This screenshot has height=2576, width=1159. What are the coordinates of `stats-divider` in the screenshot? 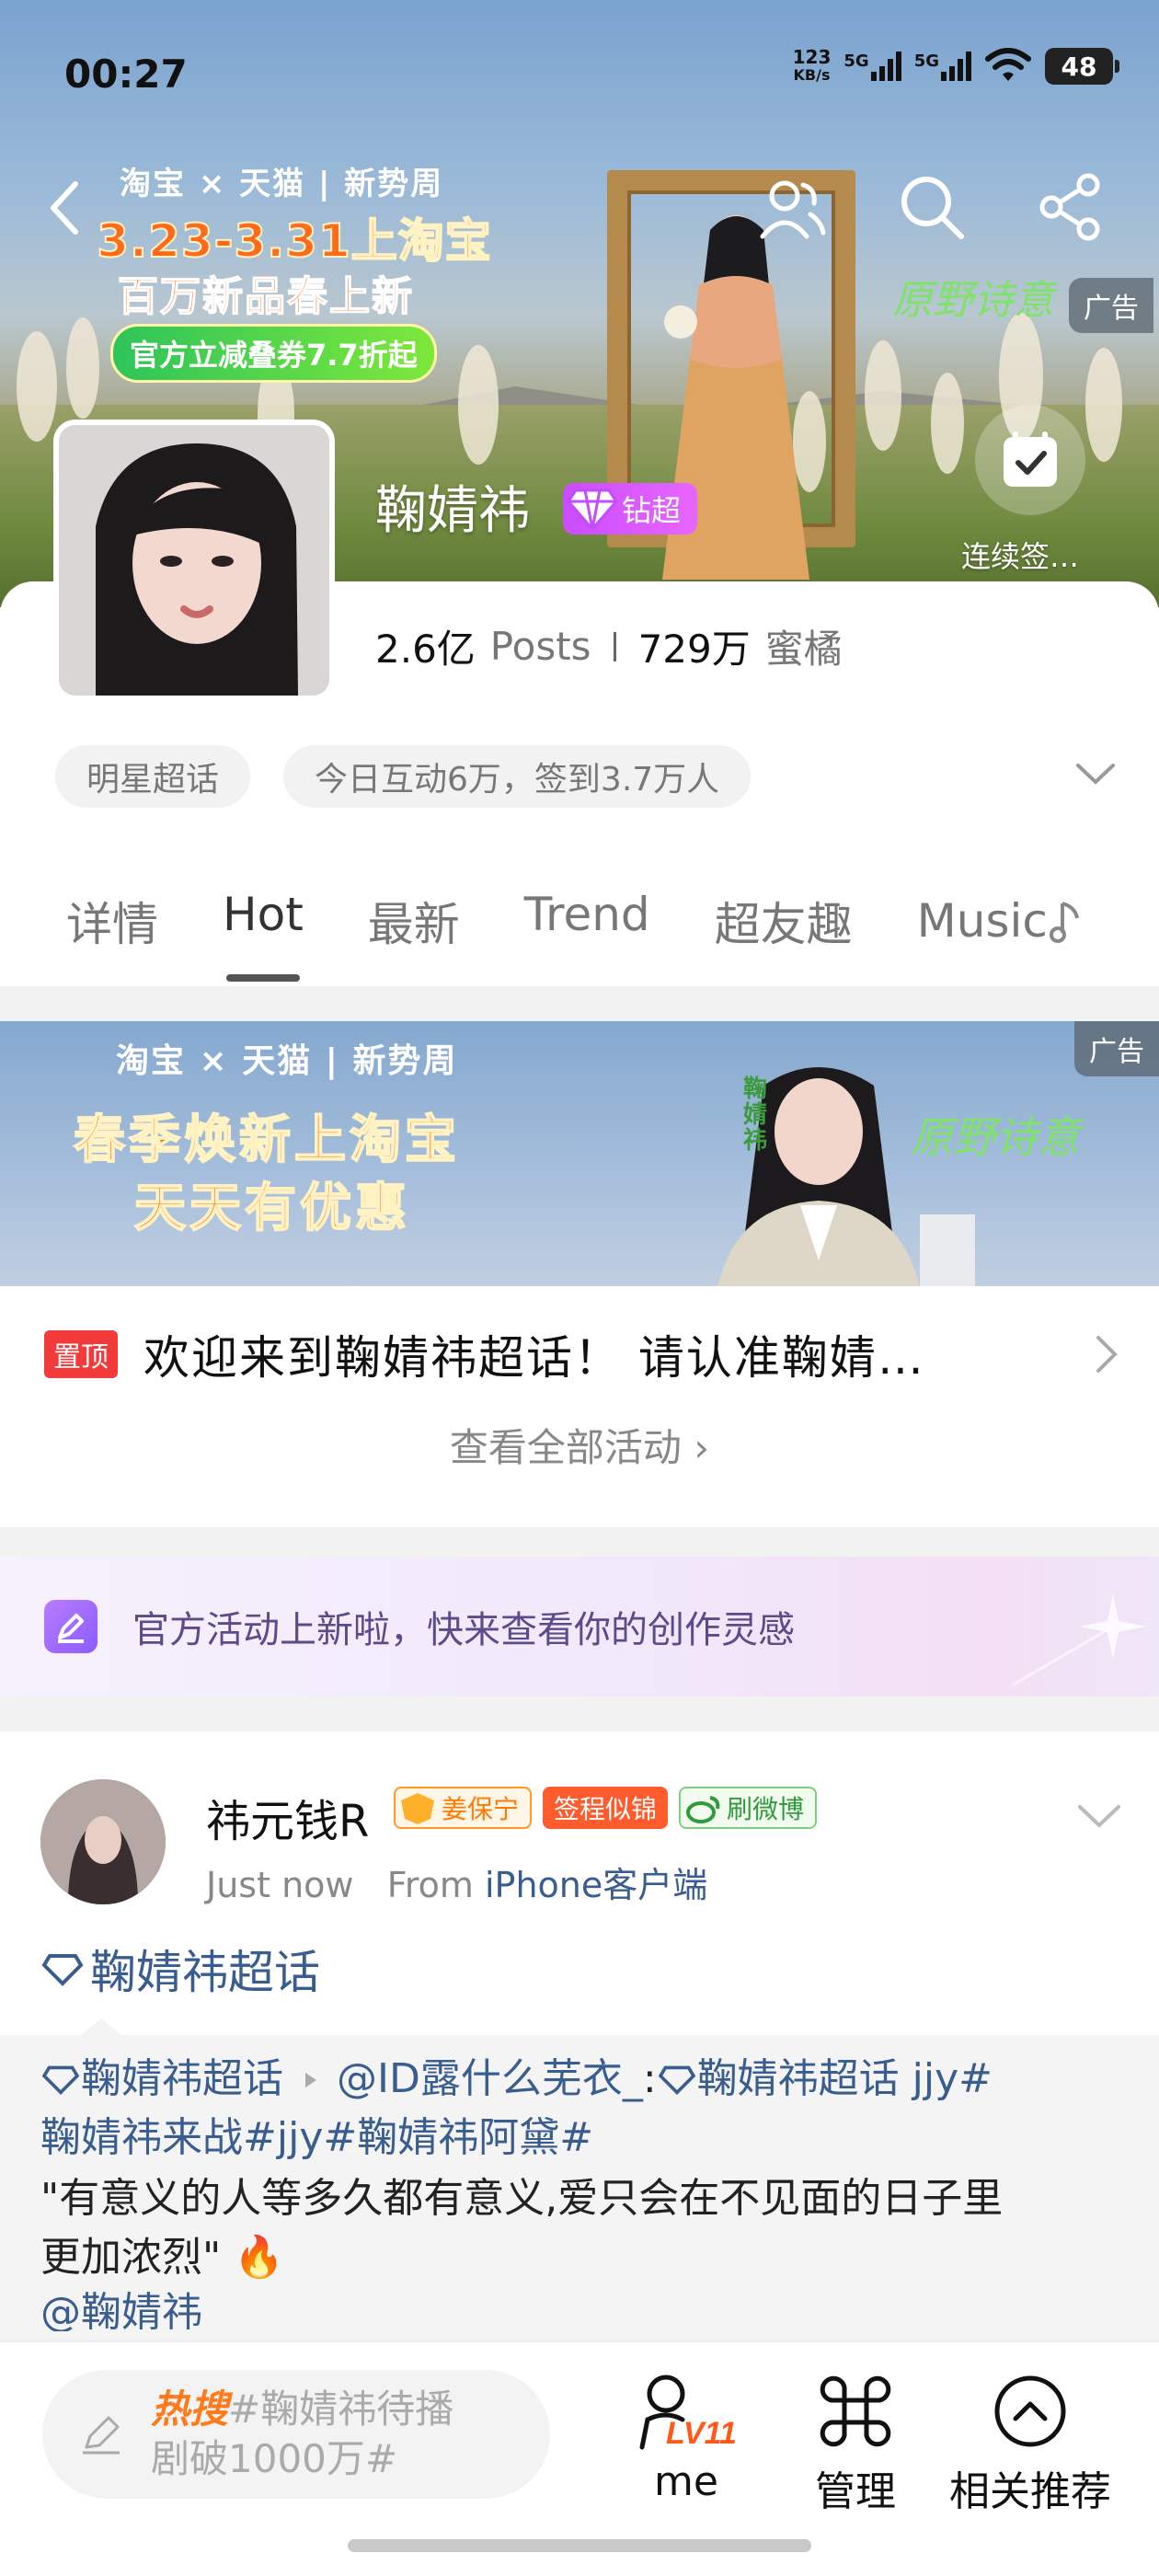 It's located at (614, 646).